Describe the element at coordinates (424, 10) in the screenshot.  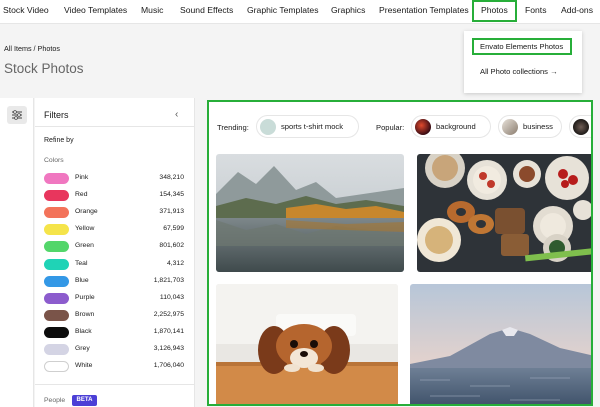
I see `nav-presentation-templates: Presentation Templates` at that location.